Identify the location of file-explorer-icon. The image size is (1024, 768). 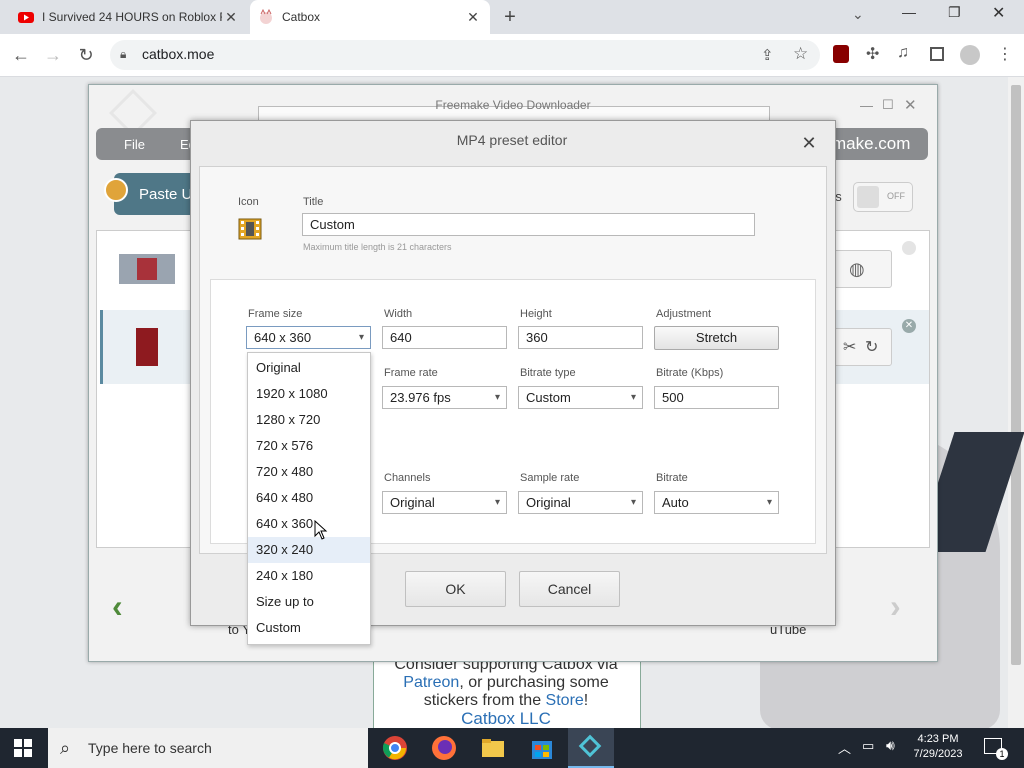
(493, 748).